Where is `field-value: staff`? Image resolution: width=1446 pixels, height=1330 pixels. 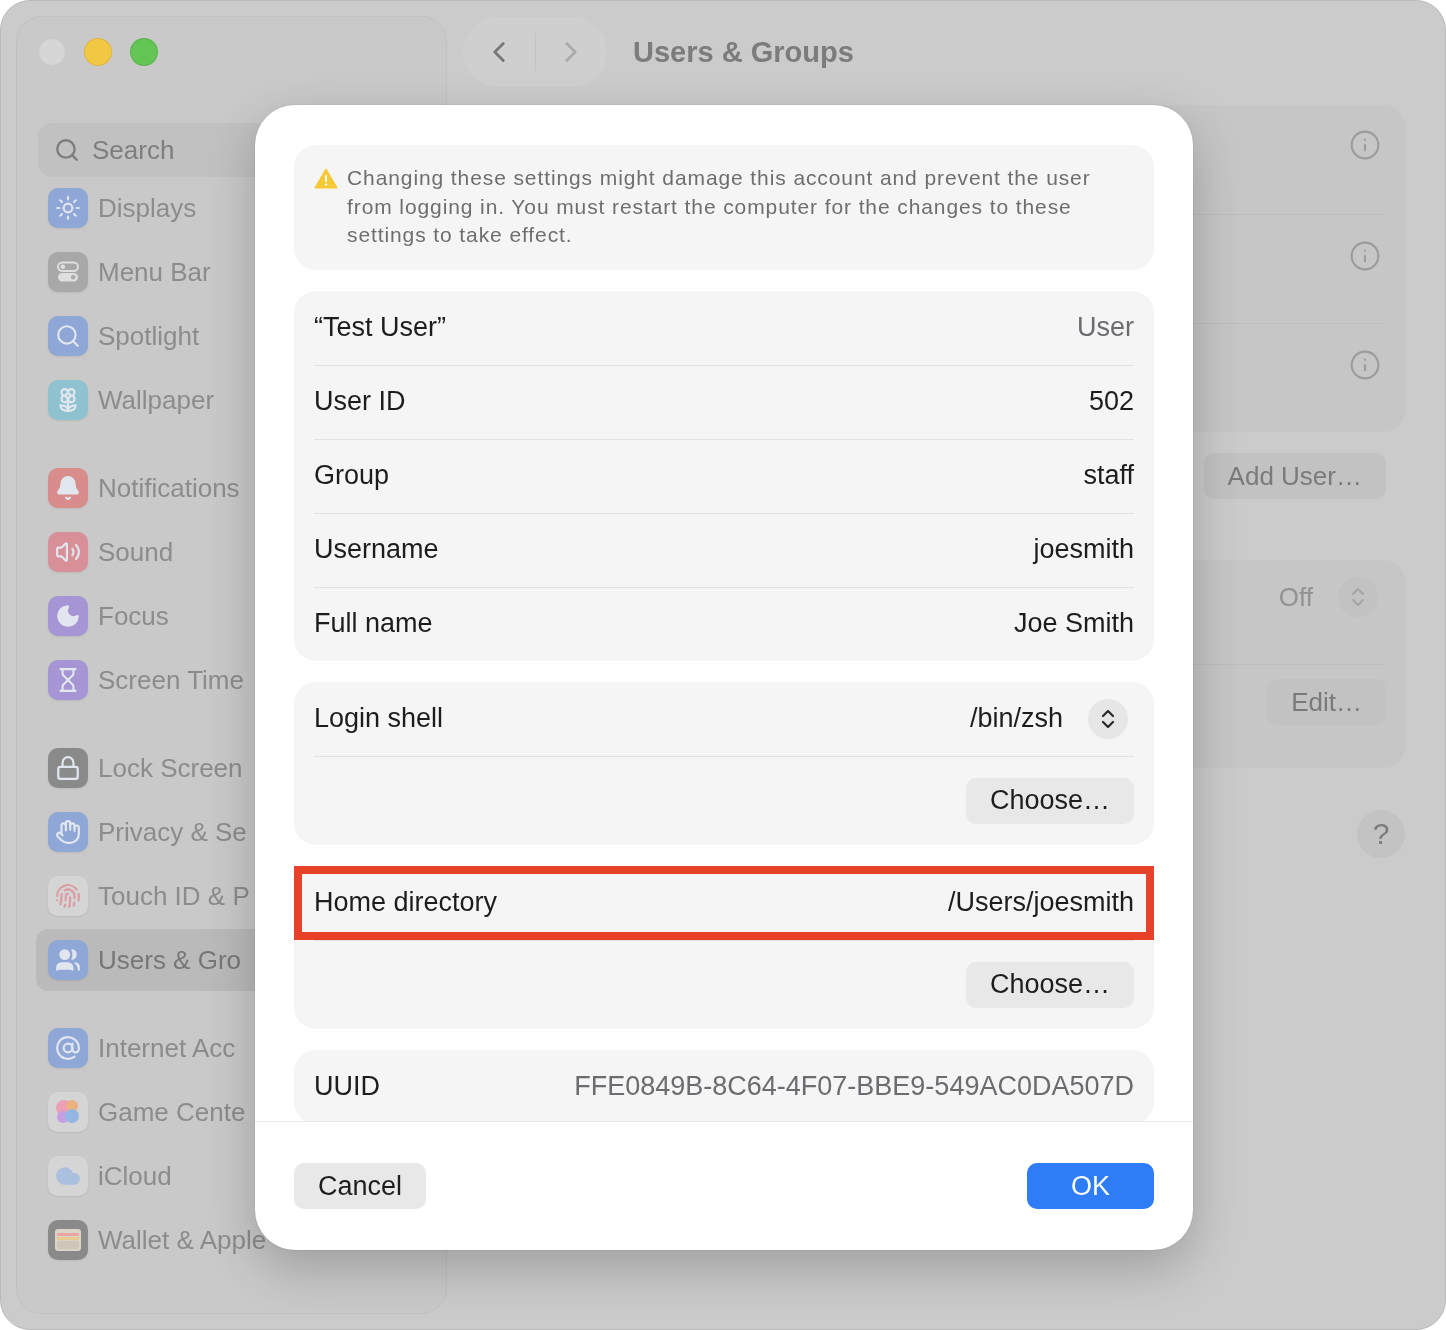
field-value: staff is located at coordinates (1108, 475).